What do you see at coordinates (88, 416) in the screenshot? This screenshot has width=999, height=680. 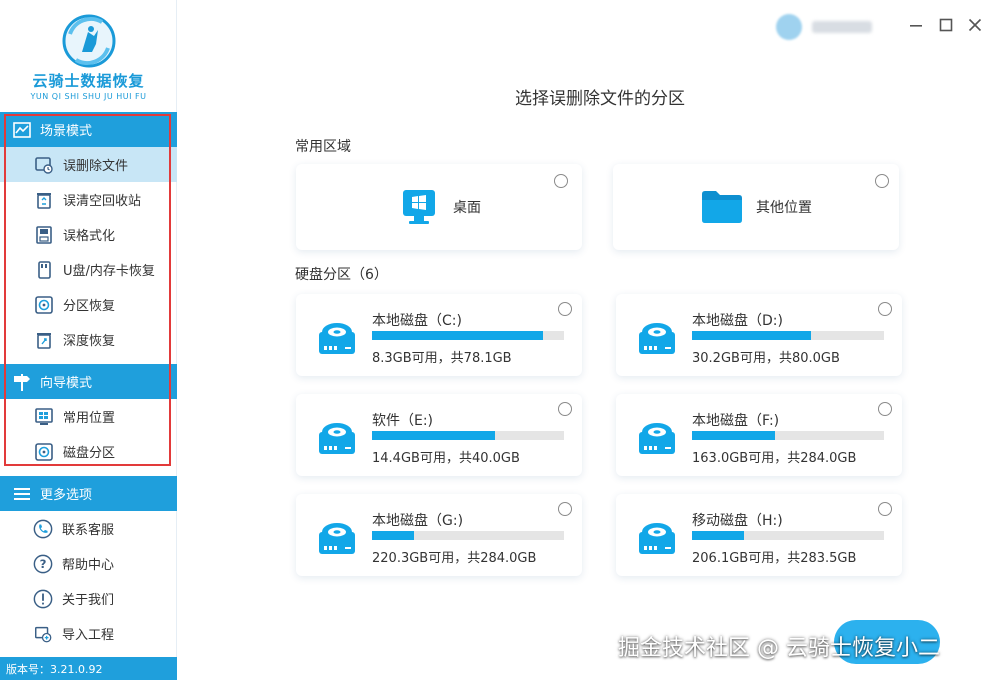 I see `sidebar-item-common-location: 常用位置` at bounding box center [88, 416].